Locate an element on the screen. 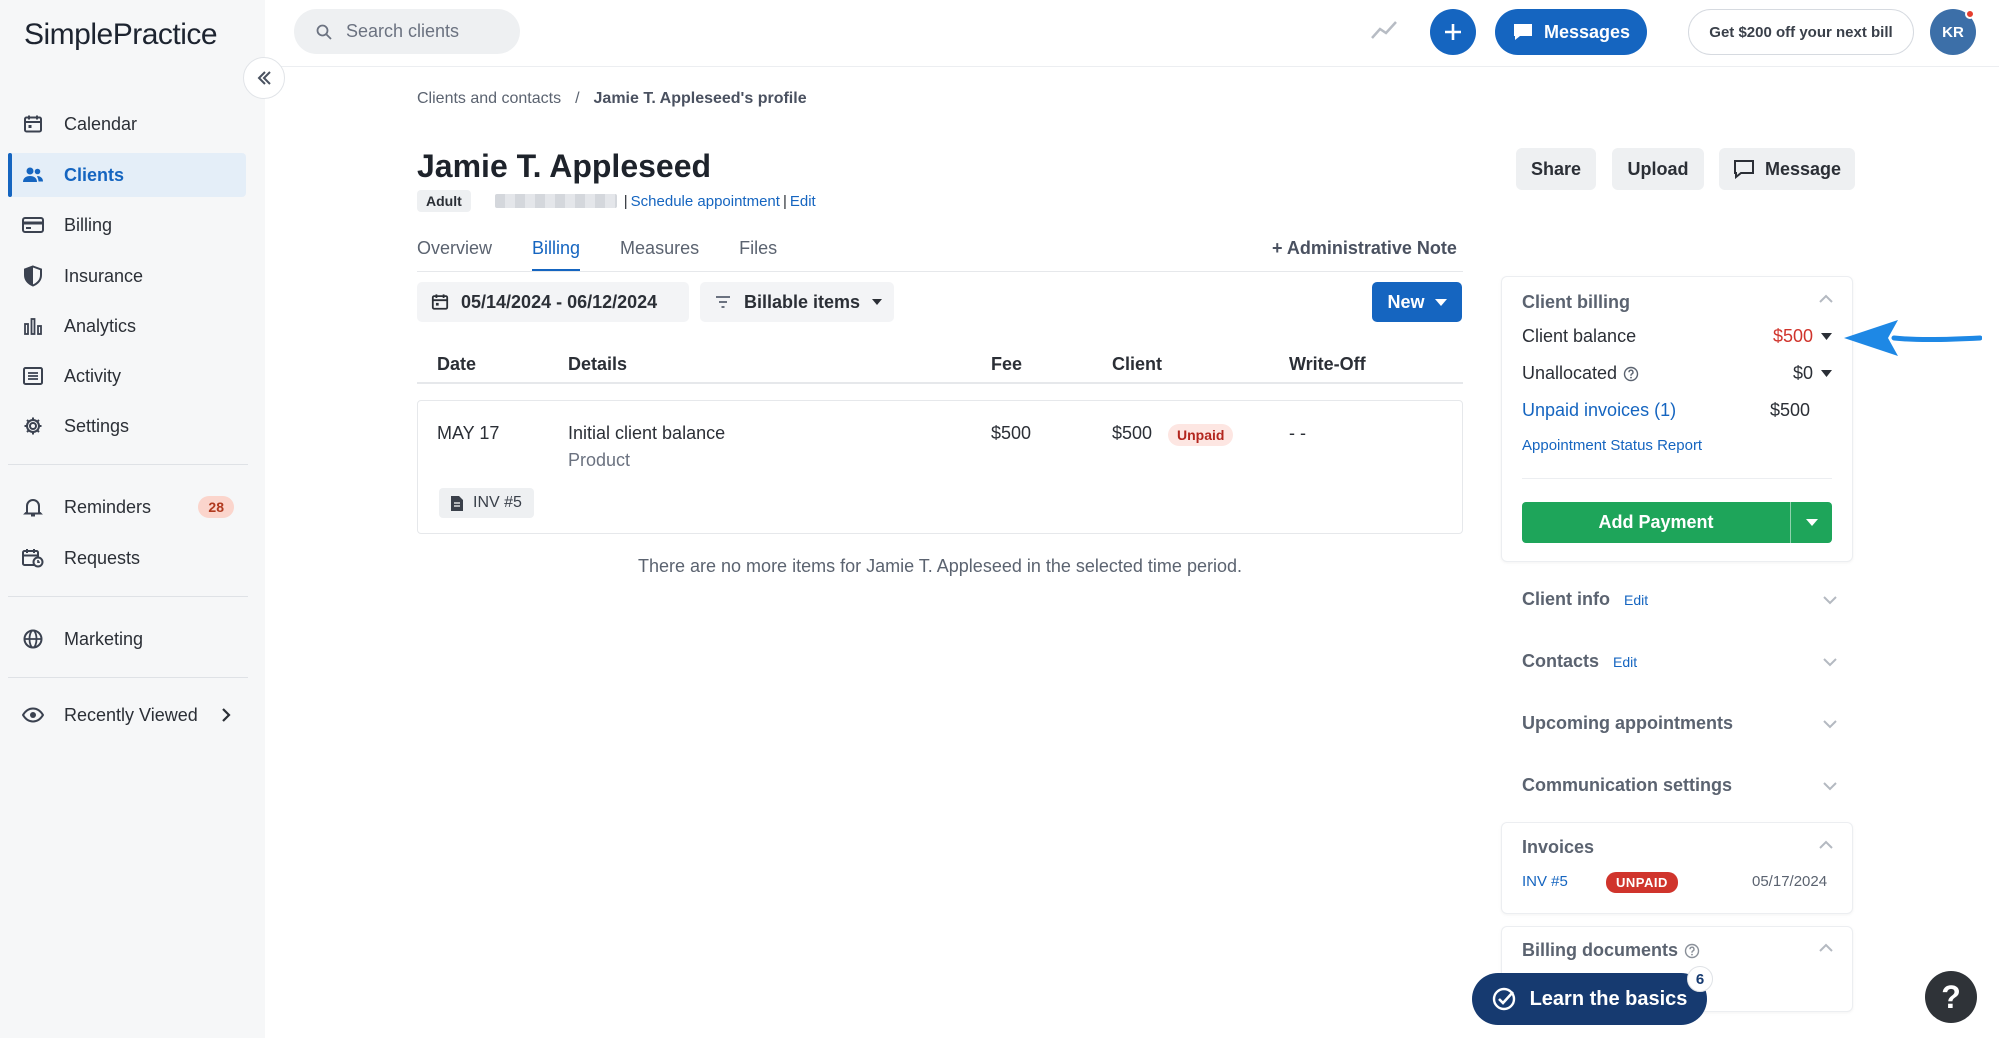 This screenshot has height=1038, width=1999. tab-files: Files is located at coordinates (758, 255).